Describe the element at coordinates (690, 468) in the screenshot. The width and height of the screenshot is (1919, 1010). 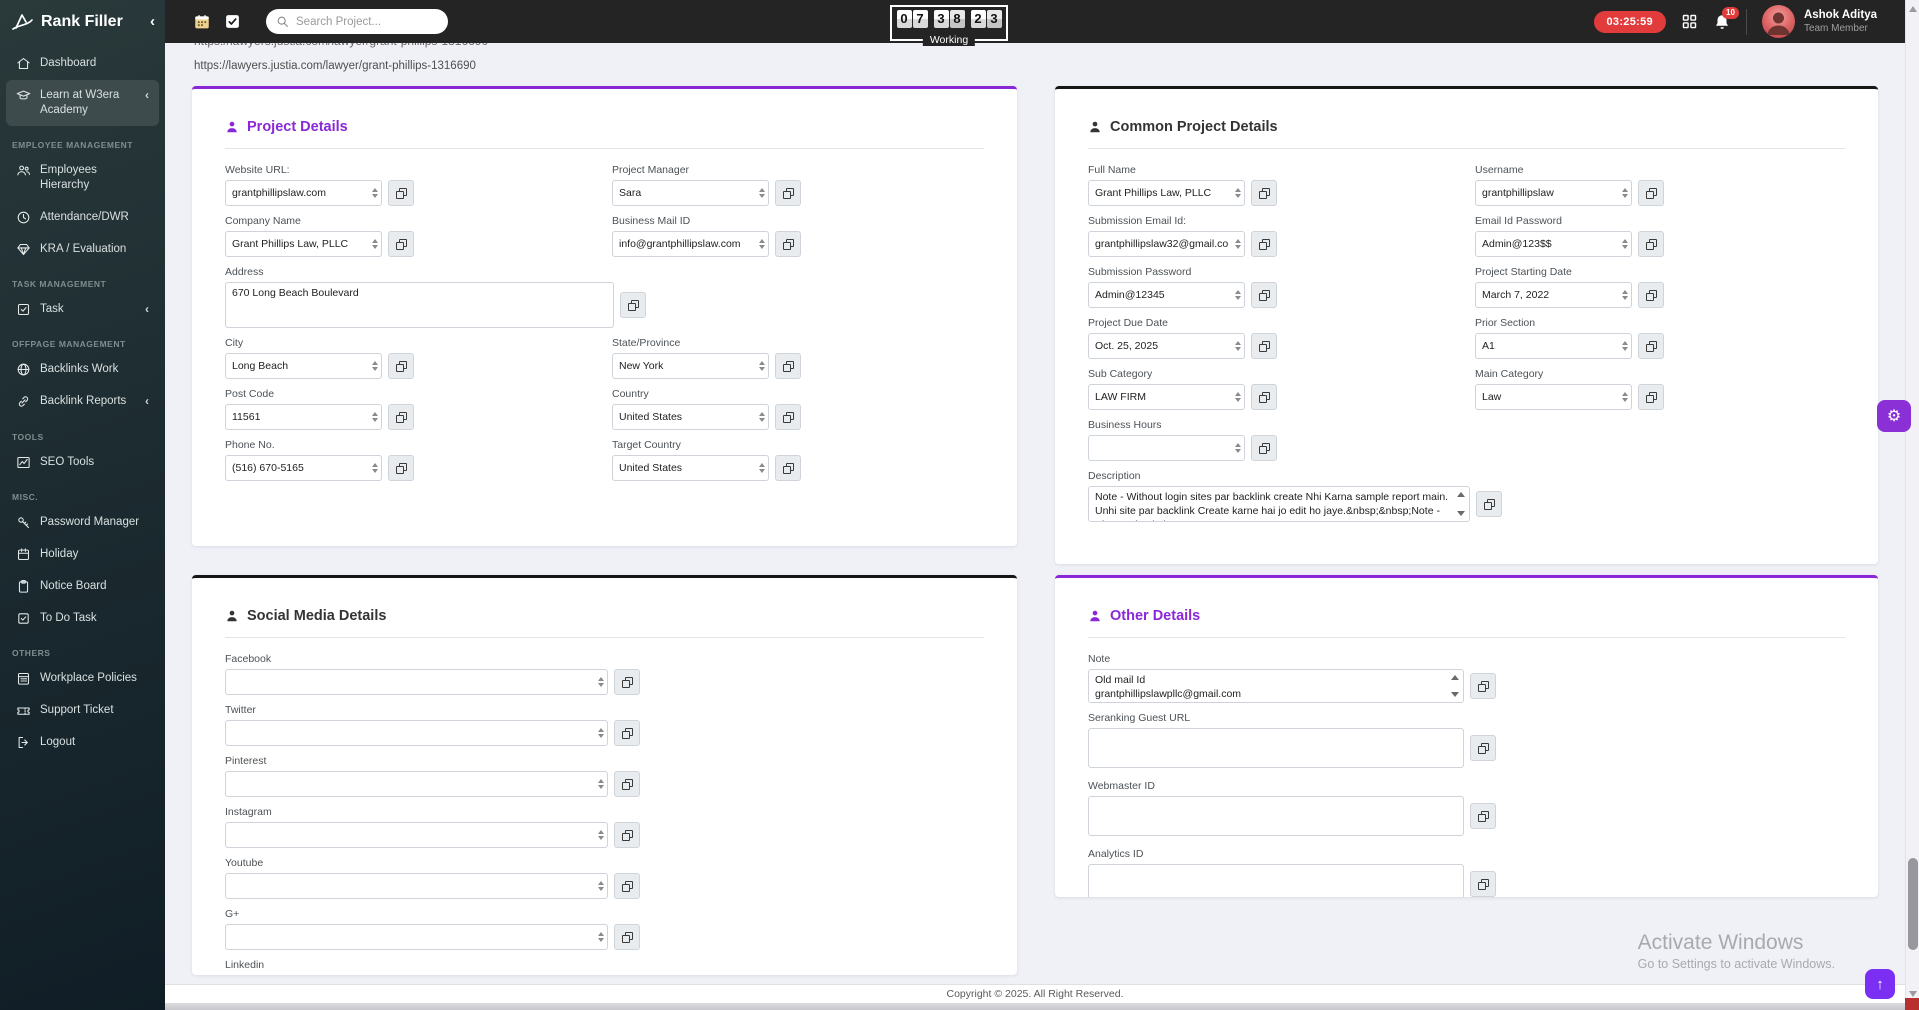
I see `target-country-input` at that location.